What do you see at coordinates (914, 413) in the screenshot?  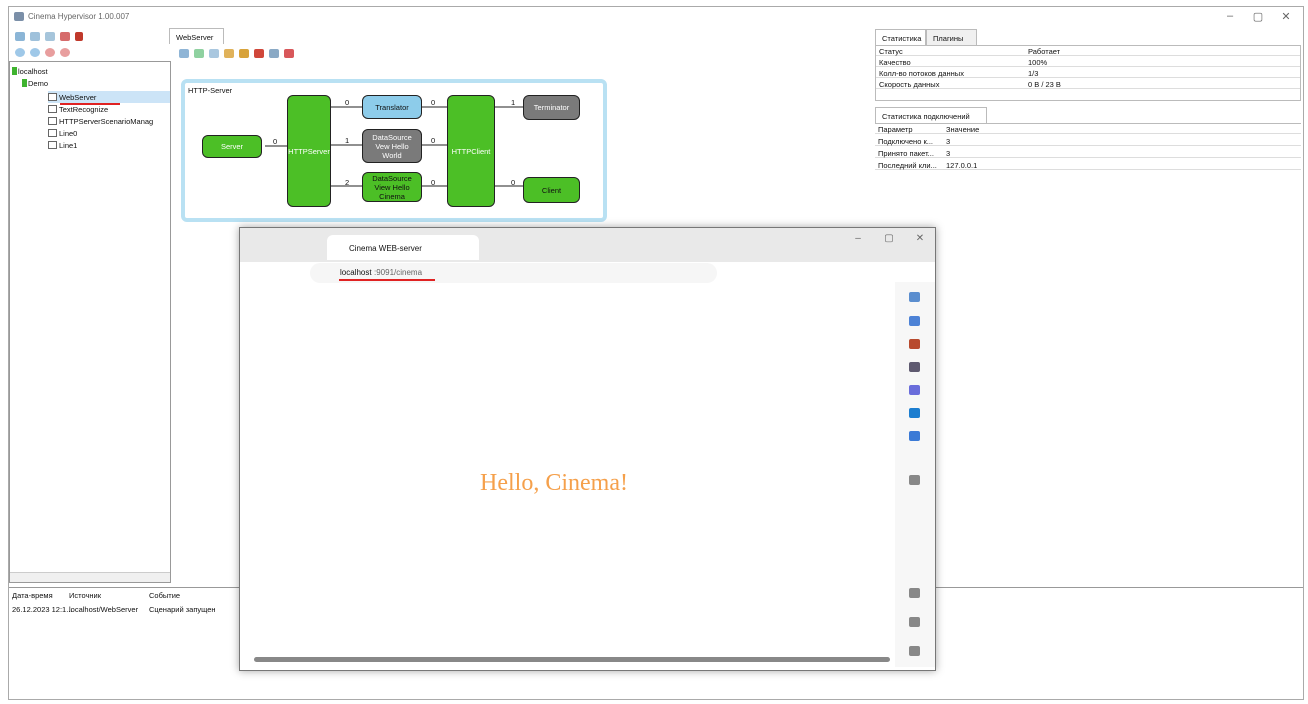 I see `outlook-icon` at bounding box center [914, 413].